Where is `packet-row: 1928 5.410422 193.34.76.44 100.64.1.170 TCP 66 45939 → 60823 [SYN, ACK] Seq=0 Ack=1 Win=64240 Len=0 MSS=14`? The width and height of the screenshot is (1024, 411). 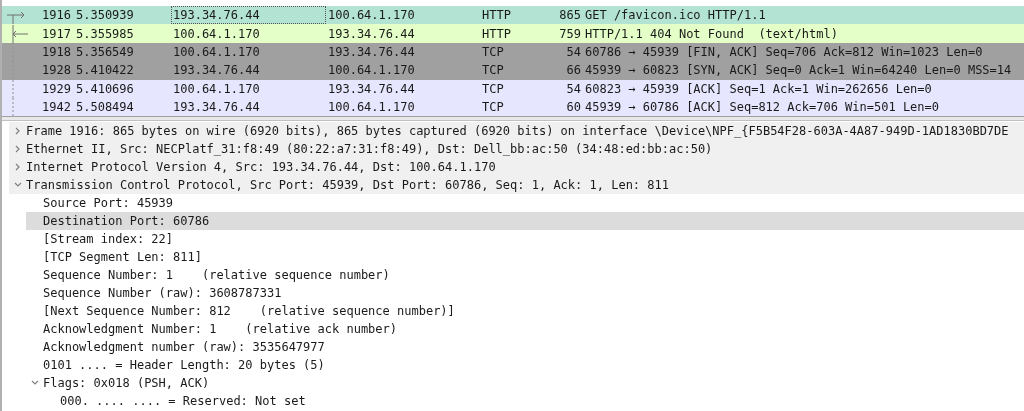
packet-row: 1928 5.410422 193.34.76.44 100.64.1.170 TCP 66 45939 → 60823 [SYN, ACK] Seq=0 Ack=1 Win=64240 Len=0 MSS=14 is located at coordinates (513, 70).